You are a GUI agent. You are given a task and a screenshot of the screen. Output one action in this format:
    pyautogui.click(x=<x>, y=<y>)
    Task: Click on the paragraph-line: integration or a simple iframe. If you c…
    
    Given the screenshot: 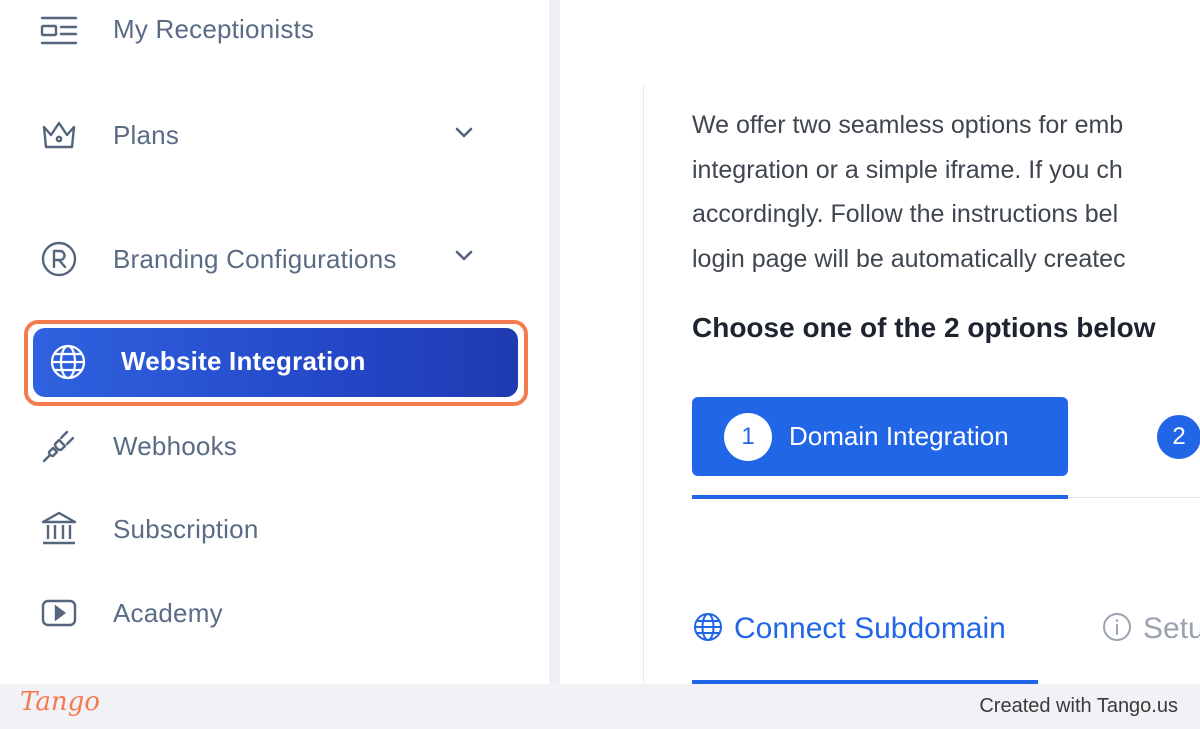 What is the action you would take?
    pyautogui.click(x=907, y=169)
    